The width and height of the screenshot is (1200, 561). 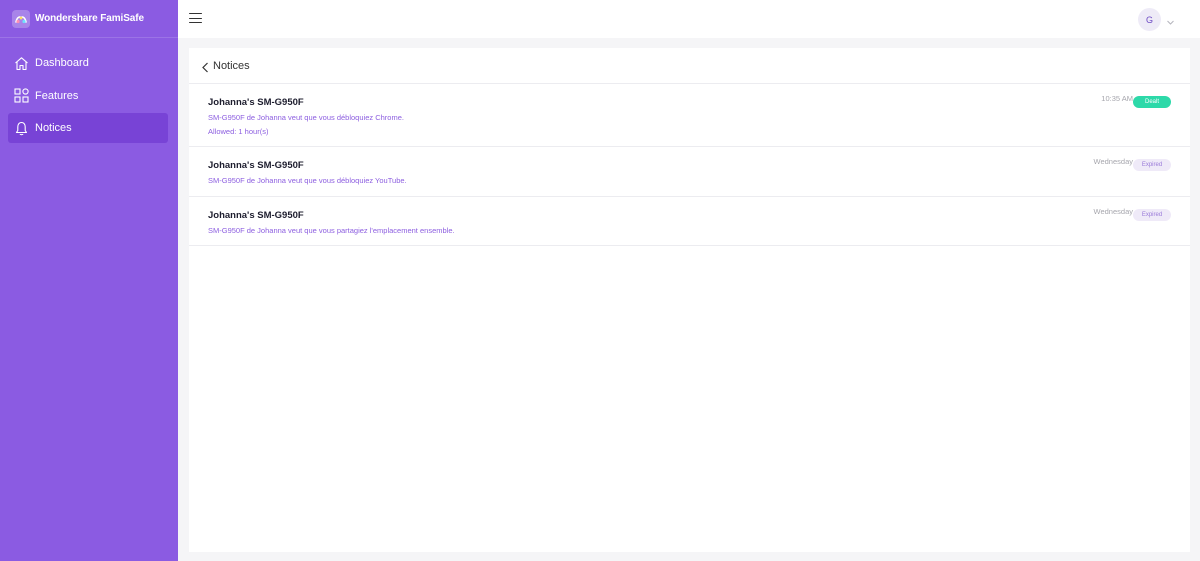 What do you see at coordinates (1149, 19) in the screenshot?
I see `avatar: G` at bounding box center [1149, 19].